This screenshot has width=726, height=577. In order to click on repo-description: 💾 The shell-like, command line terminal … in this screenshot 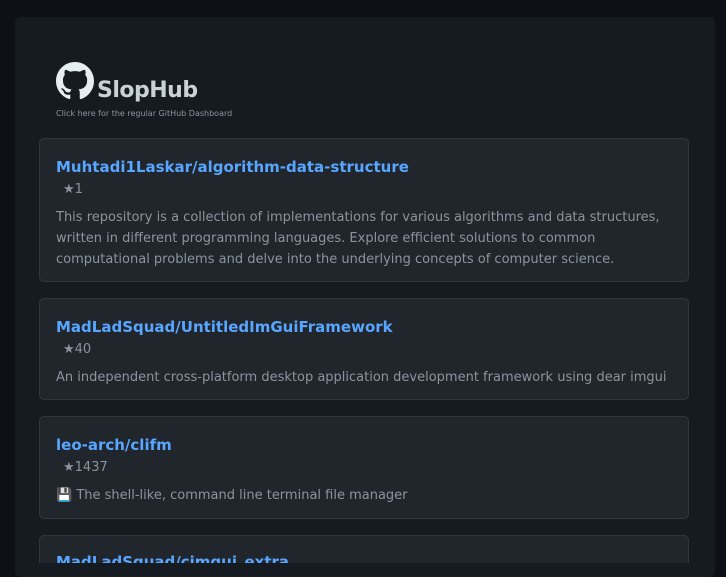, I will do `click(232, 495)`.